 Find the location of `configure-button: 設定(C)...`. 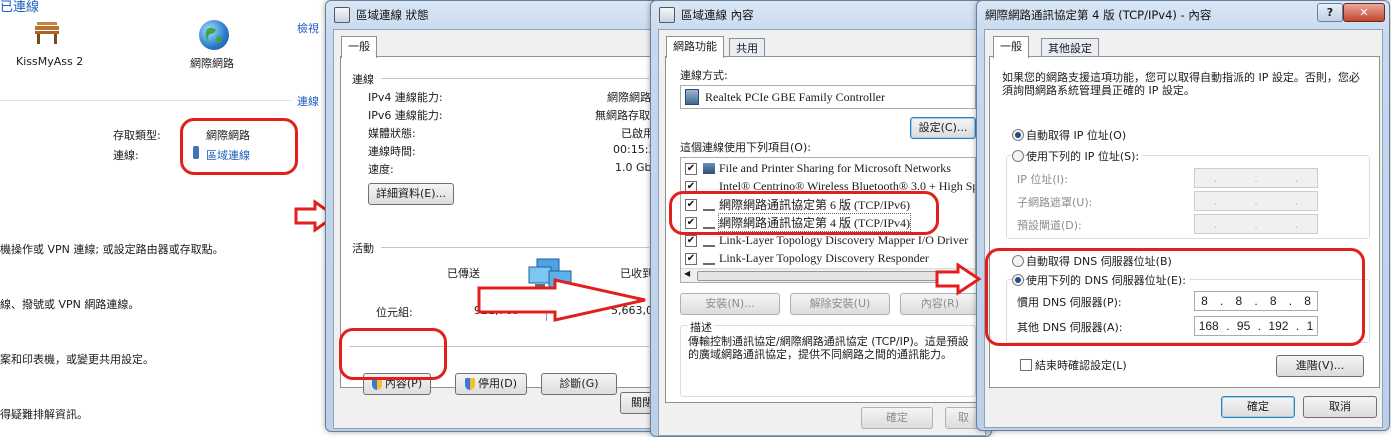

configure-button: 設定(C)... is located at coordinates (943, 128).